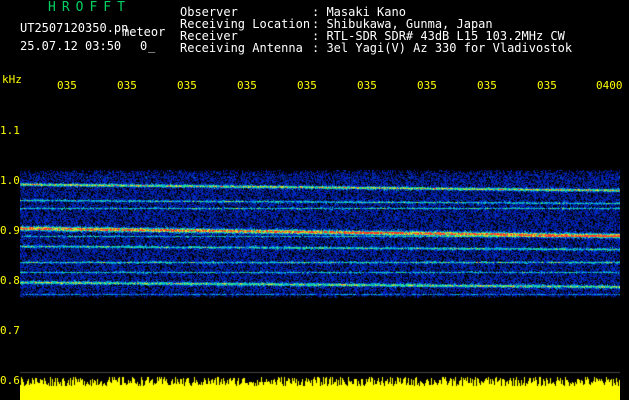 This screenshot has height=400, width=629. Describe the element at coordinates (10, 230) in the screenshot. I see `y-tick-label: 0.9` at that location.